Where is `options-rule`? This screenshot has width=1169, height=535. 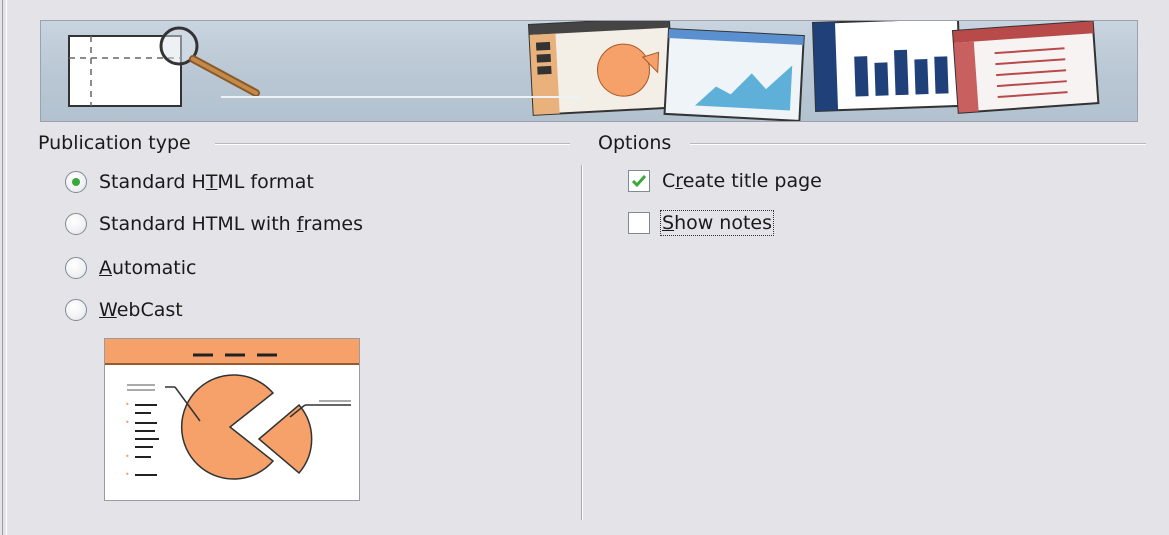
options-rule is located at coordinates (918, 144).